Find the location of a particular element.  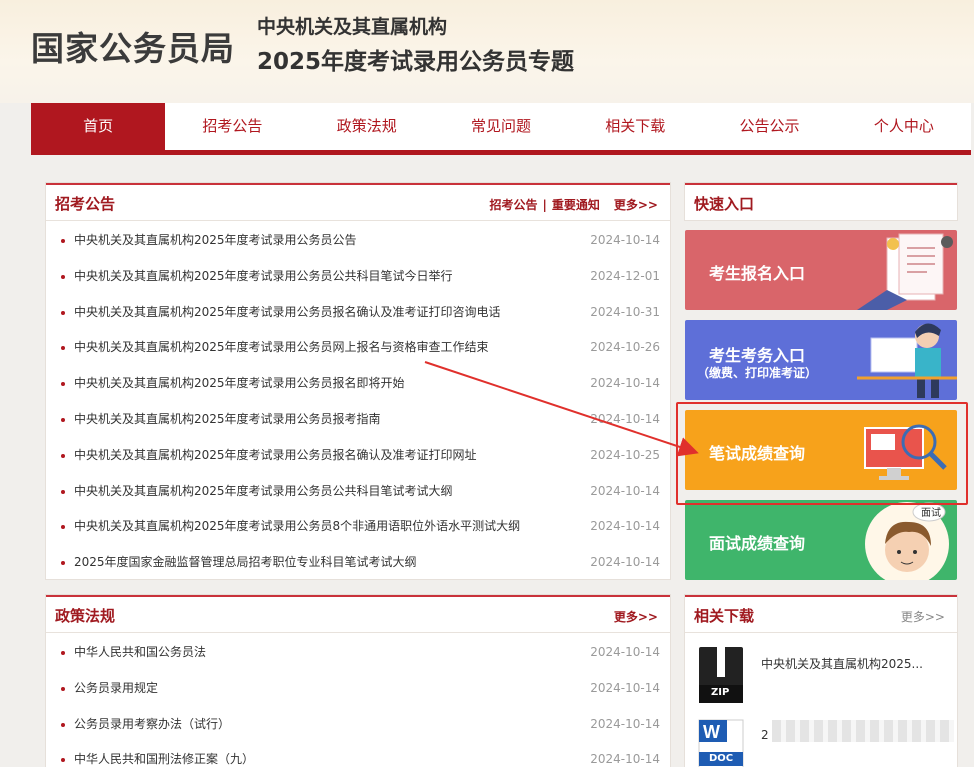

item-title: 中央机关及其直属机构2025年度考试录用公务员公共科目笔试今日举行 is located at coordinates (263, 275).